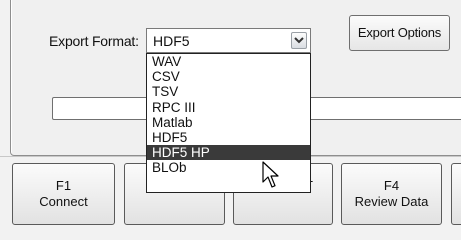 The image size is (461, 240). Describe the element at coordinates (391, 185) in the screenshot. I see `f4-key-label: F4` at that location.